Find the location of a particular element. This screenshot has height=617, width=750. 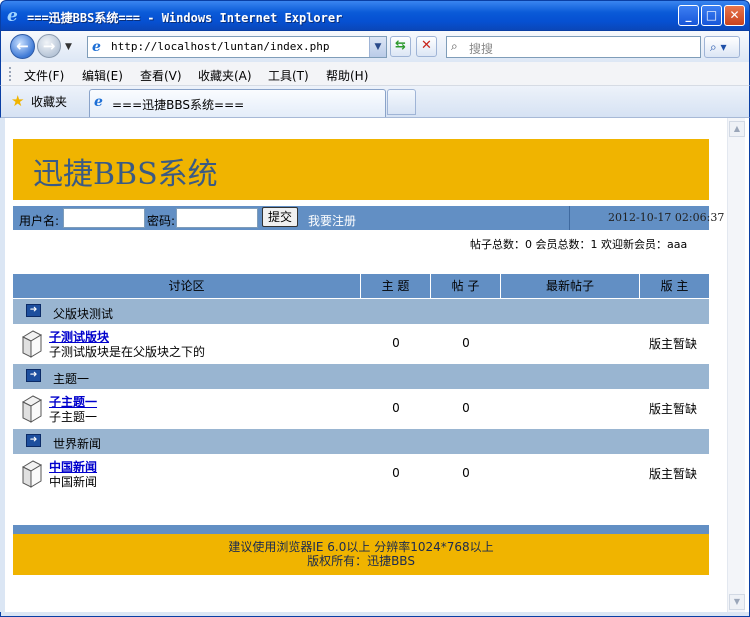

current-datetime: 2012-10-17 02:06:37 is located at coordinates (666, 217).